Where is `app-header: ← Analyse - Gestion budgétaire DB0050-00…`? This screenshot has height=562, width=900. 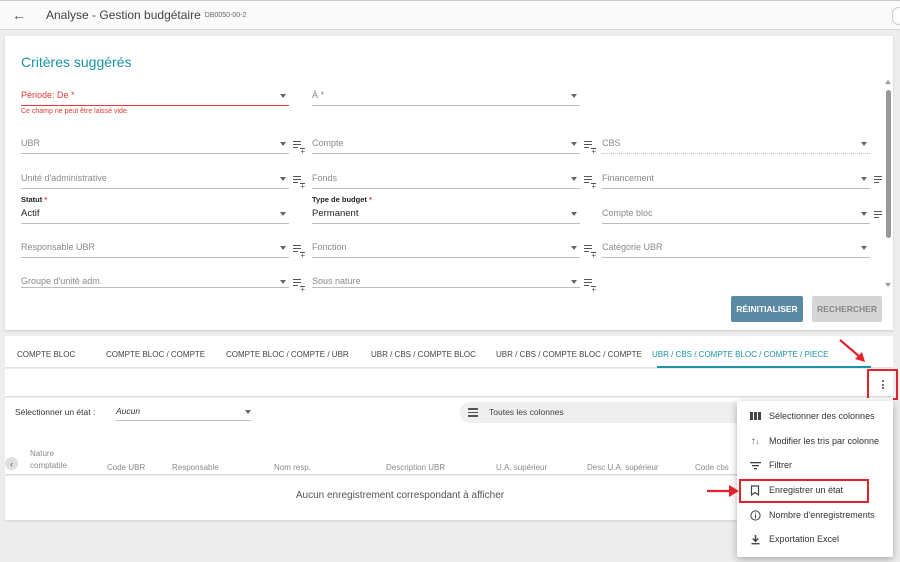
app-header: ← Analyse - Gestion budgétaire DB0050-00… is located at coordinates (450, 15).